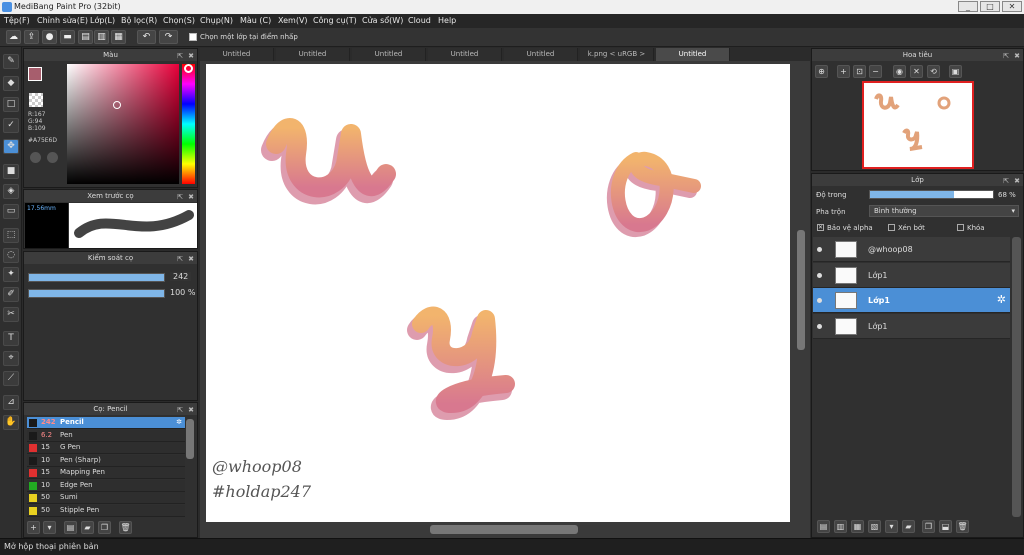 Image resolution: width=1024 pixels, height=555 pixels. Describe the element at coordinates (911, 249) in the screenshot. I see `layer-row: @whoop08` at that location.